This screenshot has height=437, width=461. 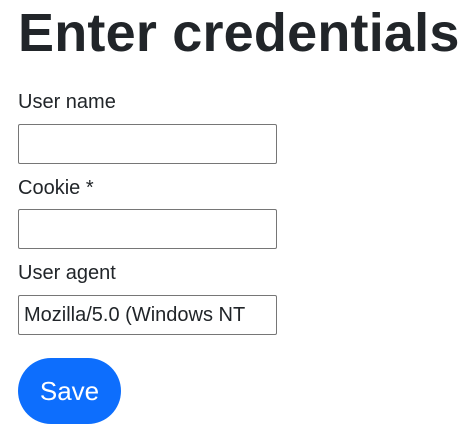 What do you see at coordinates (67, 102) in the screenshot?
I see `username-label: User name` at bounding box center [67, 102].